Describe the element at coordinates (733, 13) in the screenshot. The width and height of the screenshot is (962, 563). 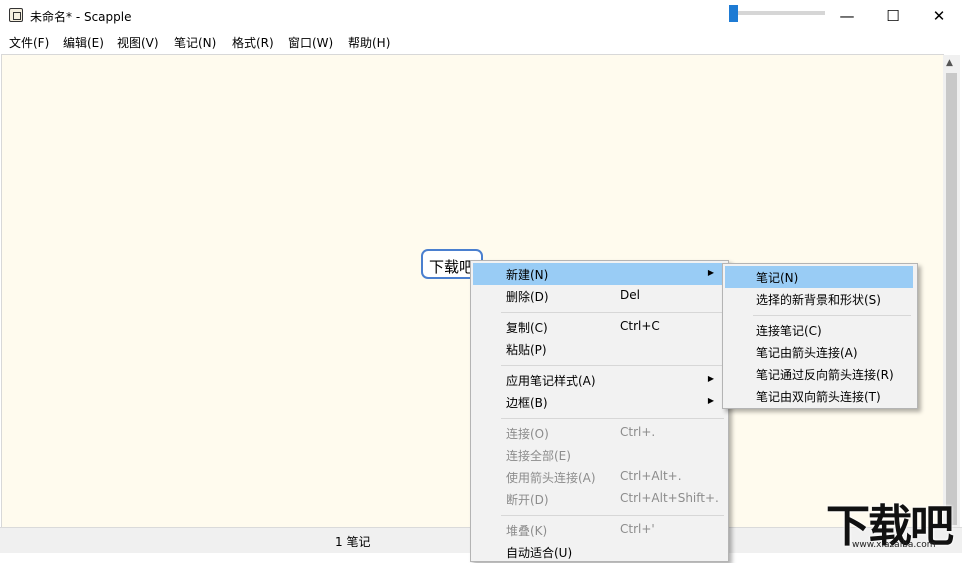
I see `zoom-slider-thumb` at that location.